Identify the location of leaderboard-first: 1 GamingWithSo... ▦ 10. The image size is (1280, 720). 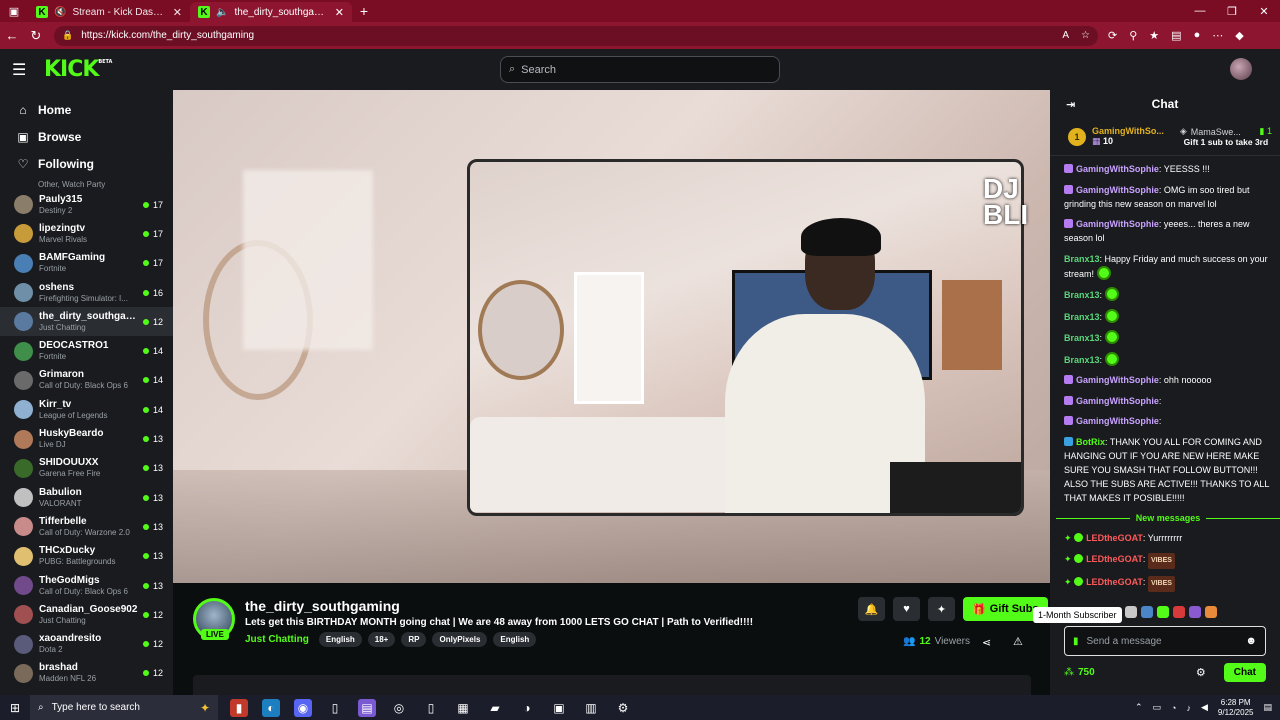
(1119, 136).